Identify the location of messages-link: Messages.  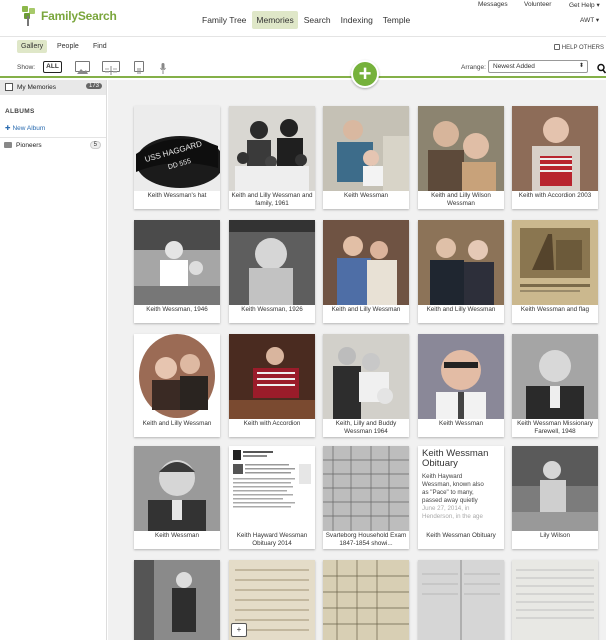
(493, 4).